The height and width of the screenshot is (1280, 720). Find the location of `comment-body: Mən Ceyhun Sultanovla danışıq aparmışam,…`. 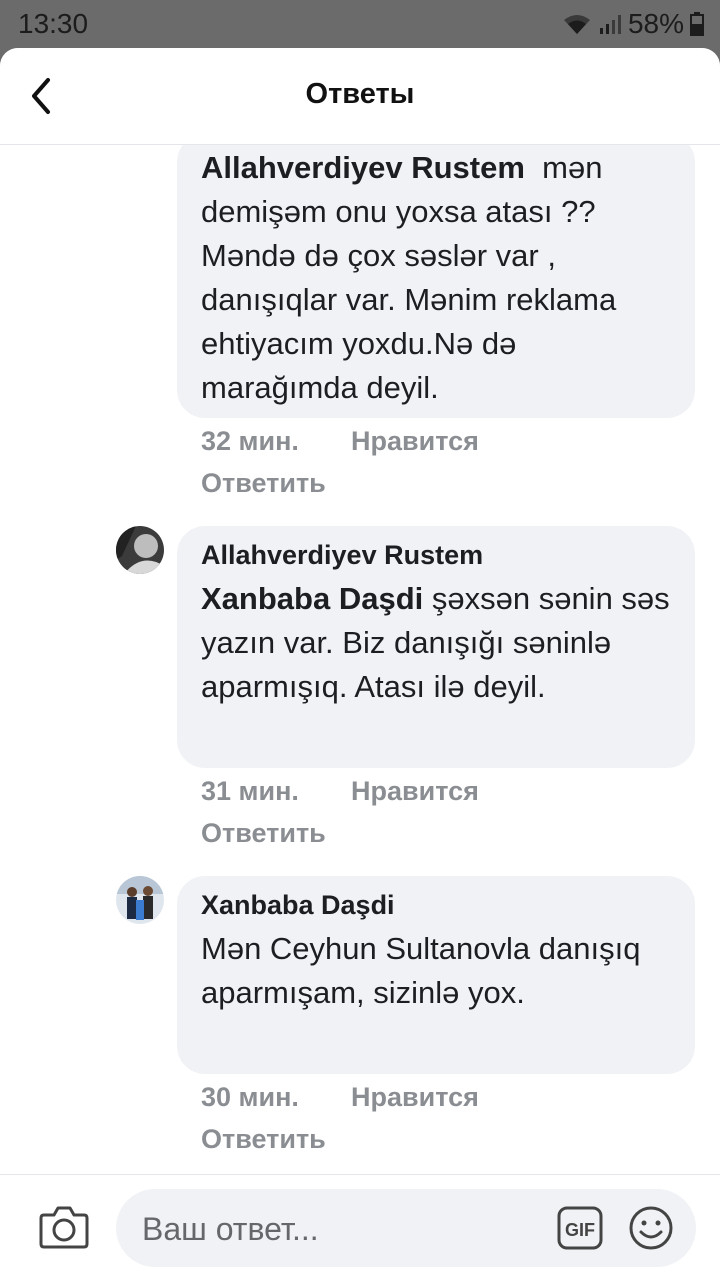

comment-body: Mən Ceyhun Sultanovla danışıq aparmışam,… is located at coordinates (421, 970).